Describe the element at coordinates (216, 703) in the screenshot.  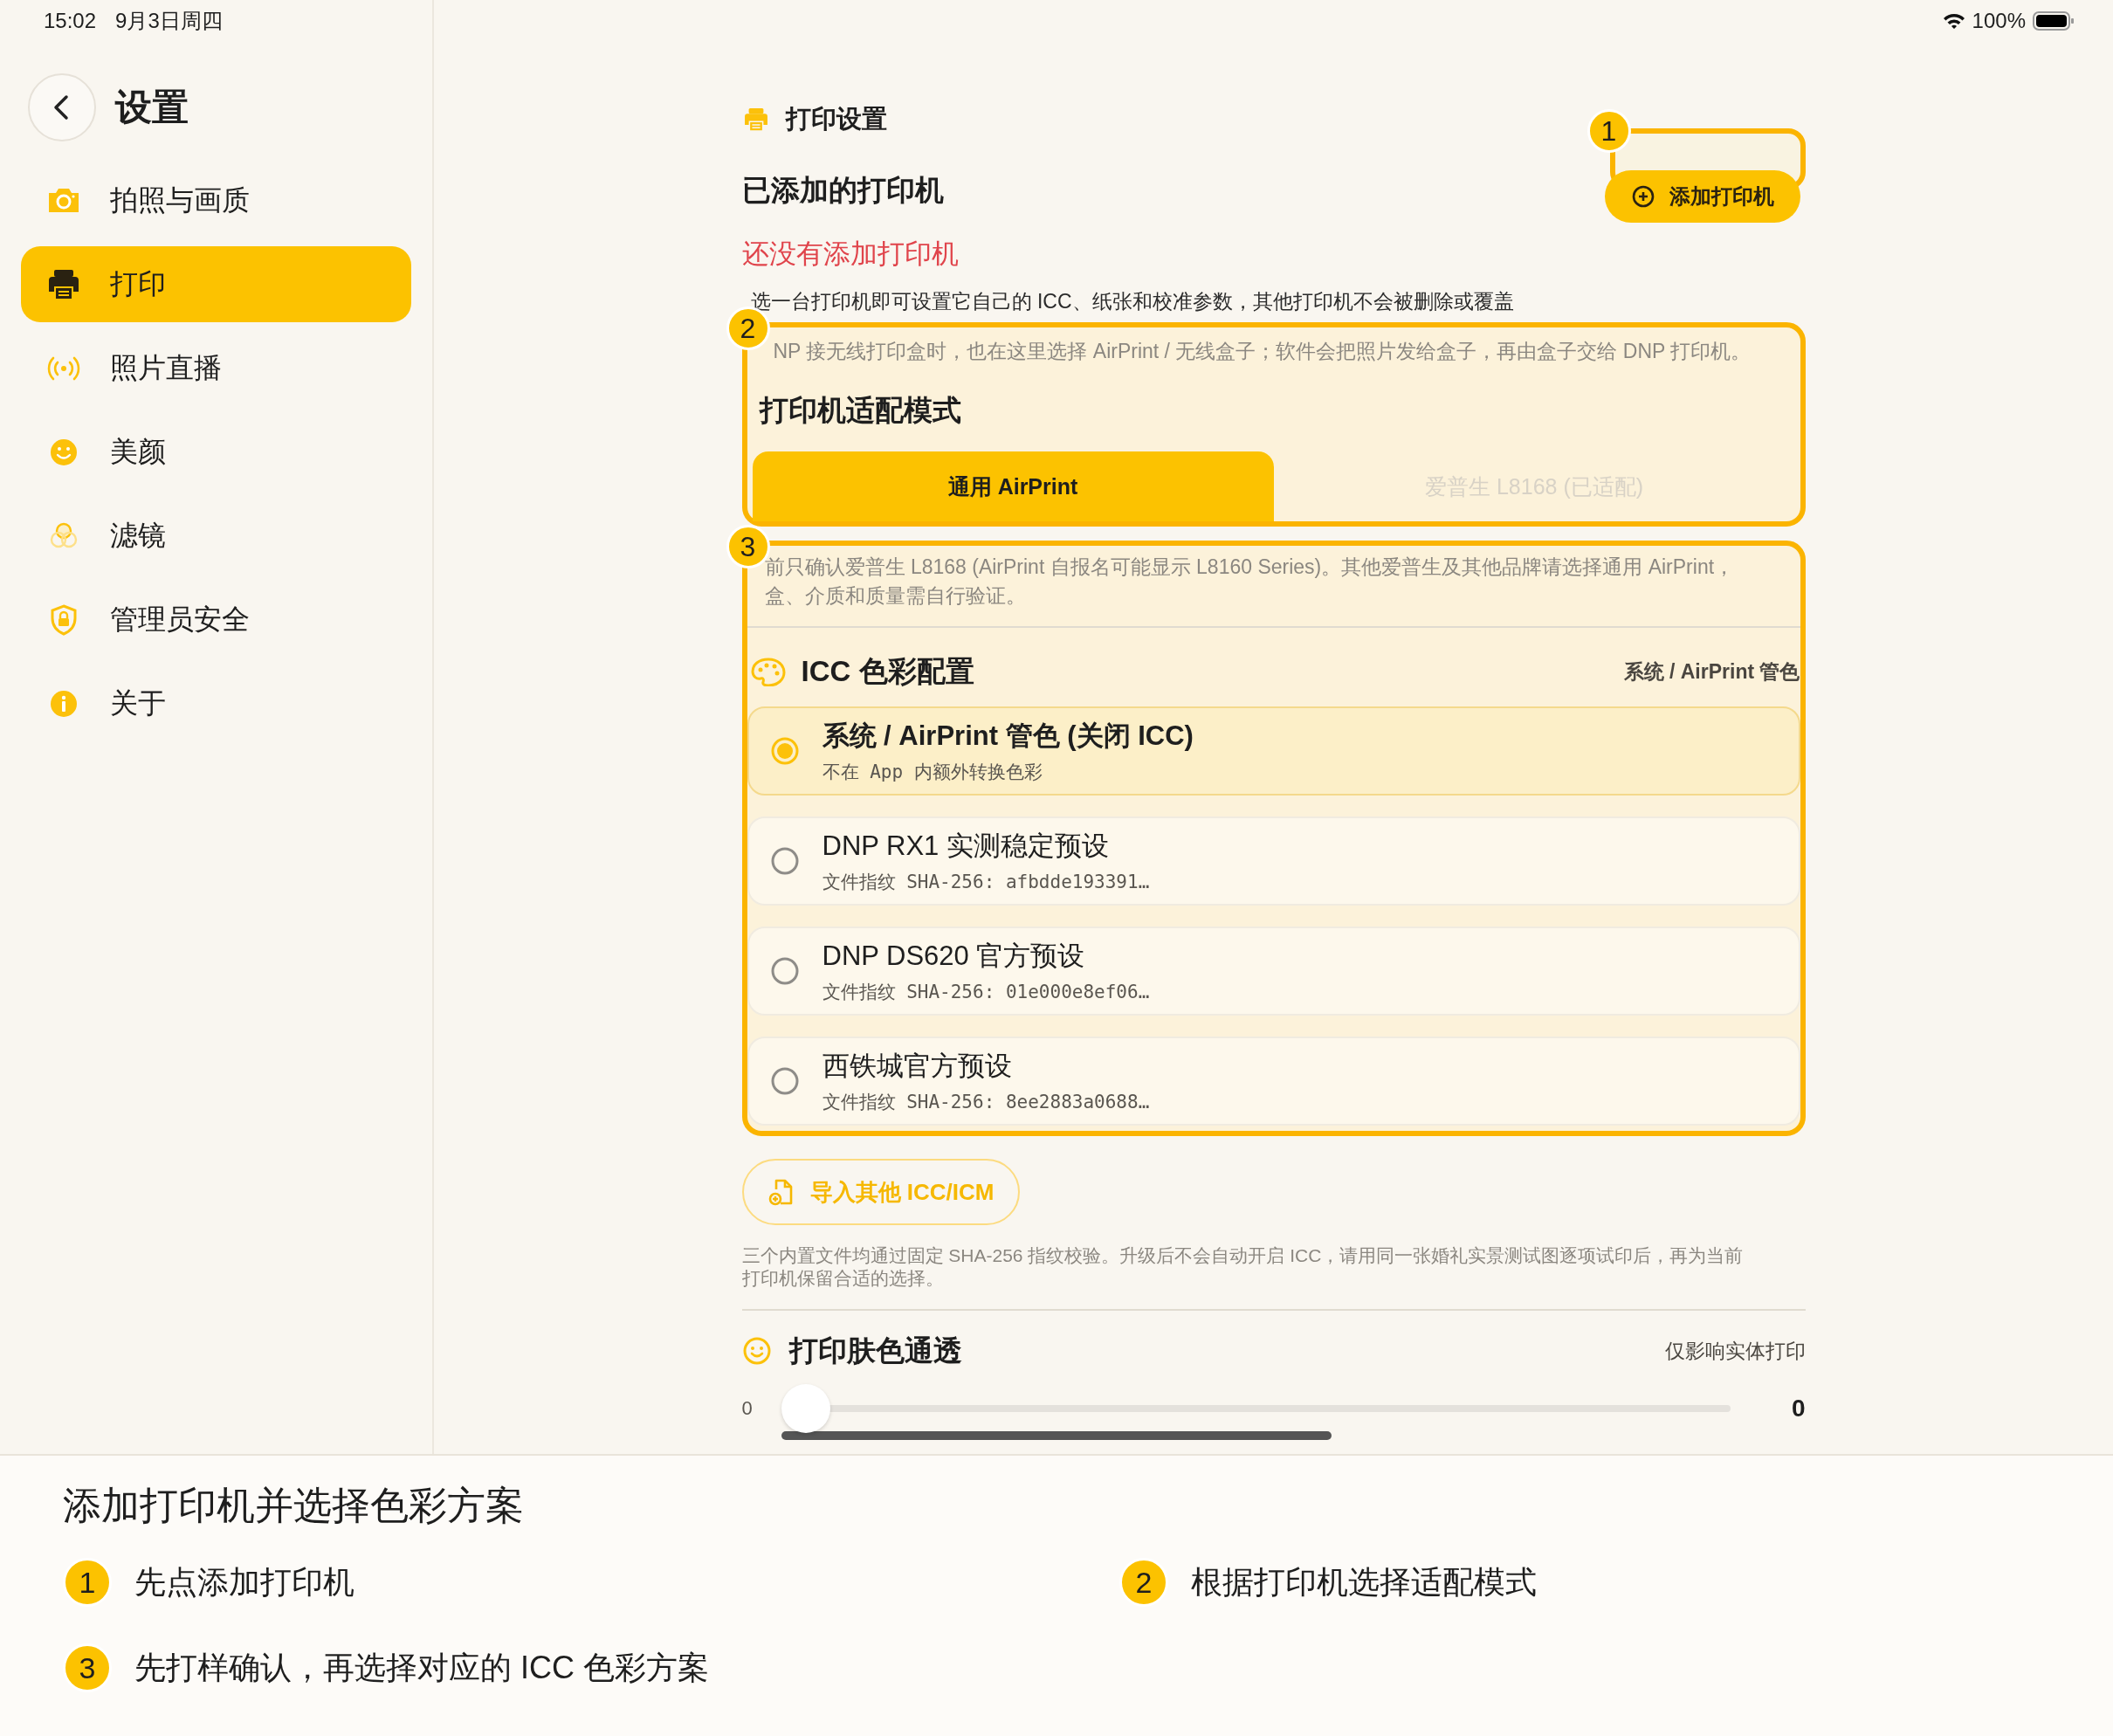
I see `sidebar-item: 关于` at that location.